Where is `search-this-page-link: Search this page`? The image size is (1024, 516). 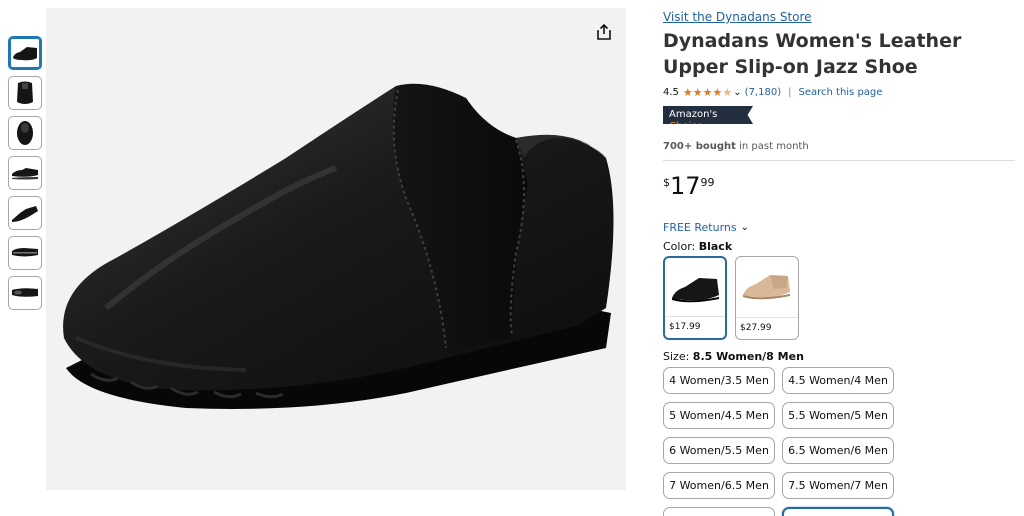 search-this-page-link: Search this page is located at coordinates (840, 92).